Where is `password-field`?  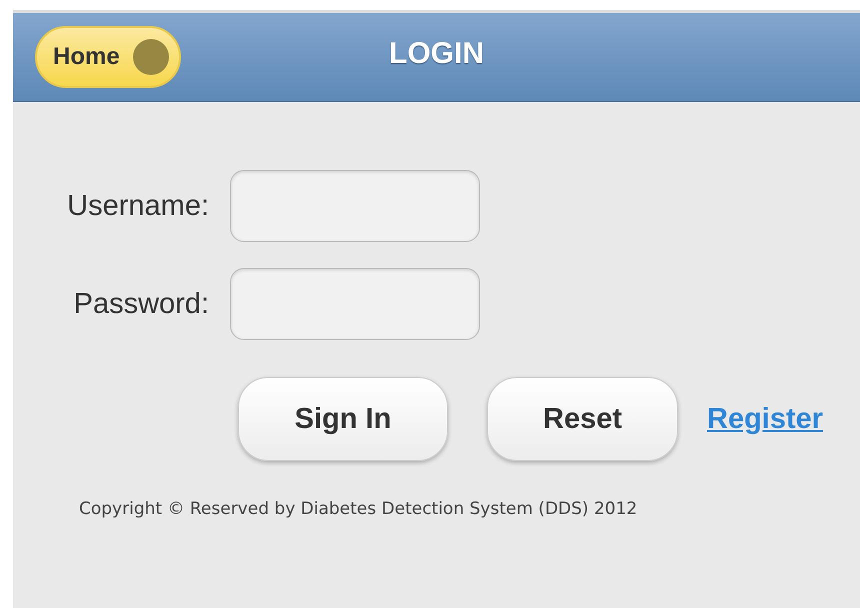
password-field is located at coordinates (355, 304).